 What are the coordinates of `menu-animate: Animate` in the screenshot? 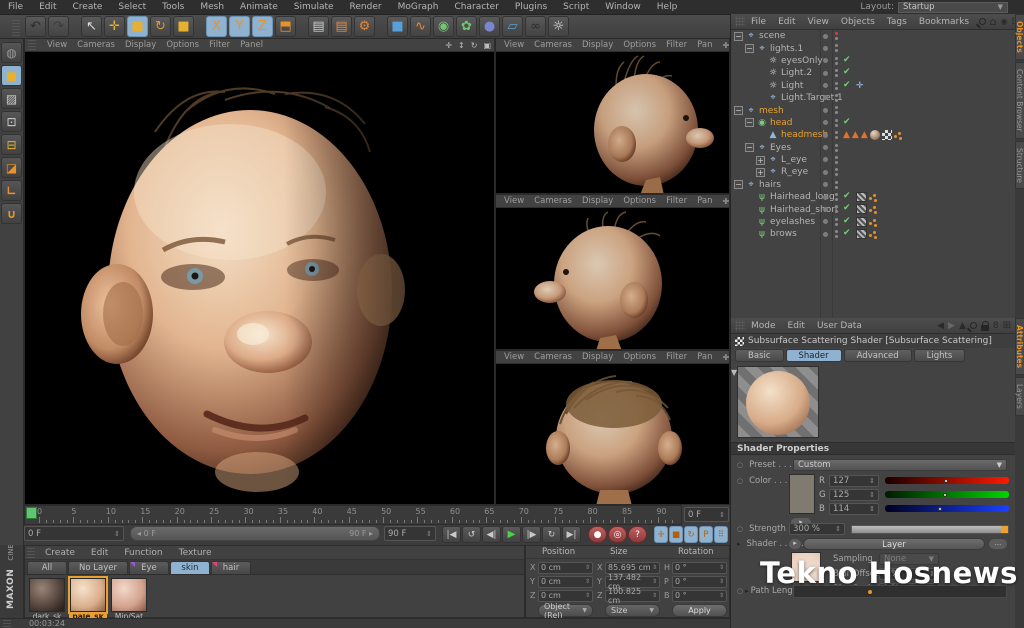 It's located at (259, 7).